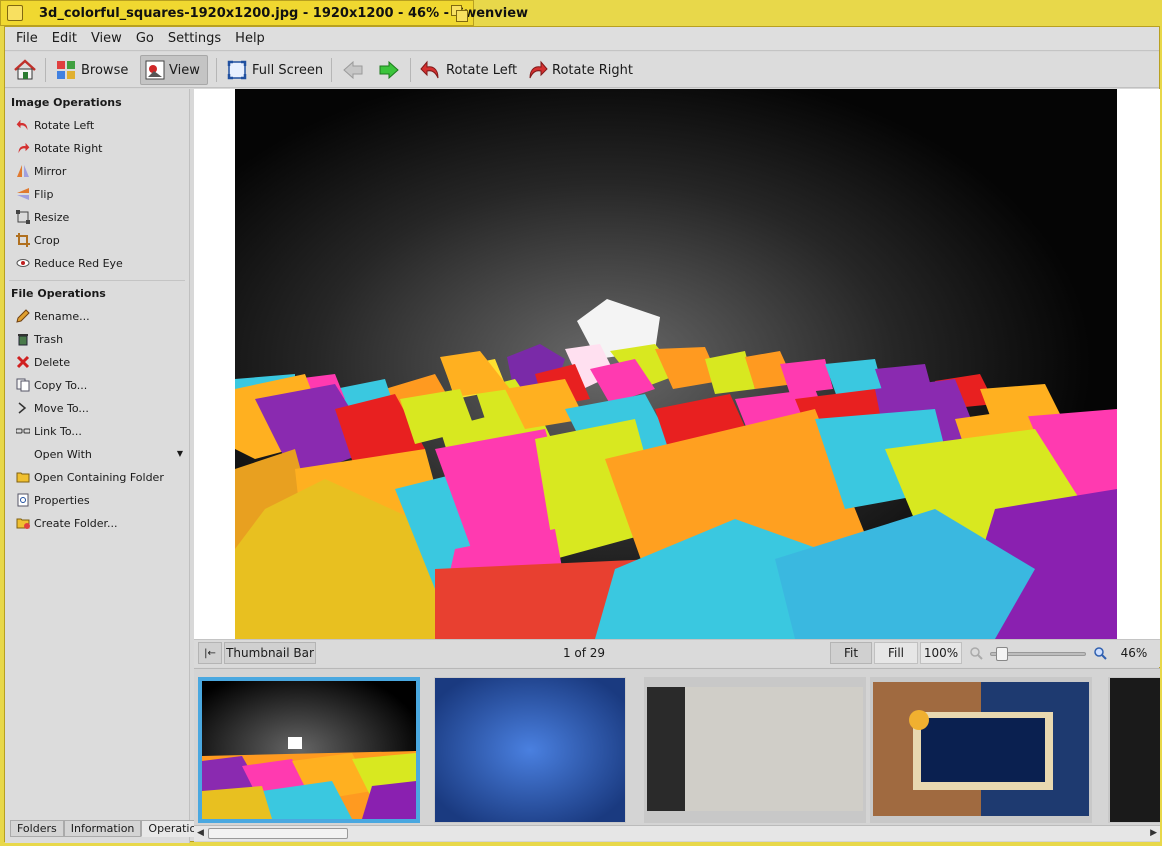 The image size is (1162, 846). Describe the element at coordinates (23, 240) in the screenshot. I see `crop-icon` at that location.